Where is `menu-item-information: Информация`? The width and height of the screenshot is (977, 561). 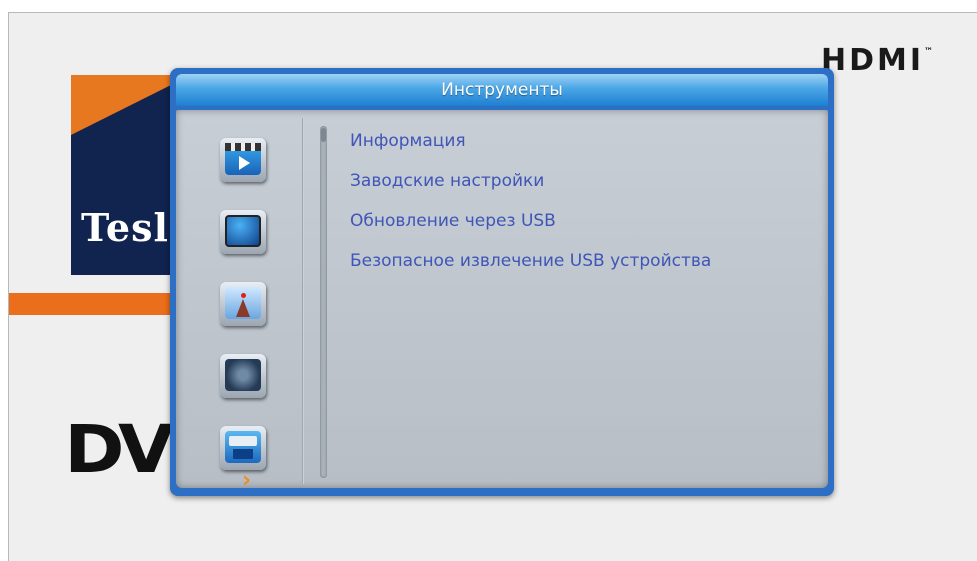 menu-item-information: Информация is located at coordinates (580, 144).